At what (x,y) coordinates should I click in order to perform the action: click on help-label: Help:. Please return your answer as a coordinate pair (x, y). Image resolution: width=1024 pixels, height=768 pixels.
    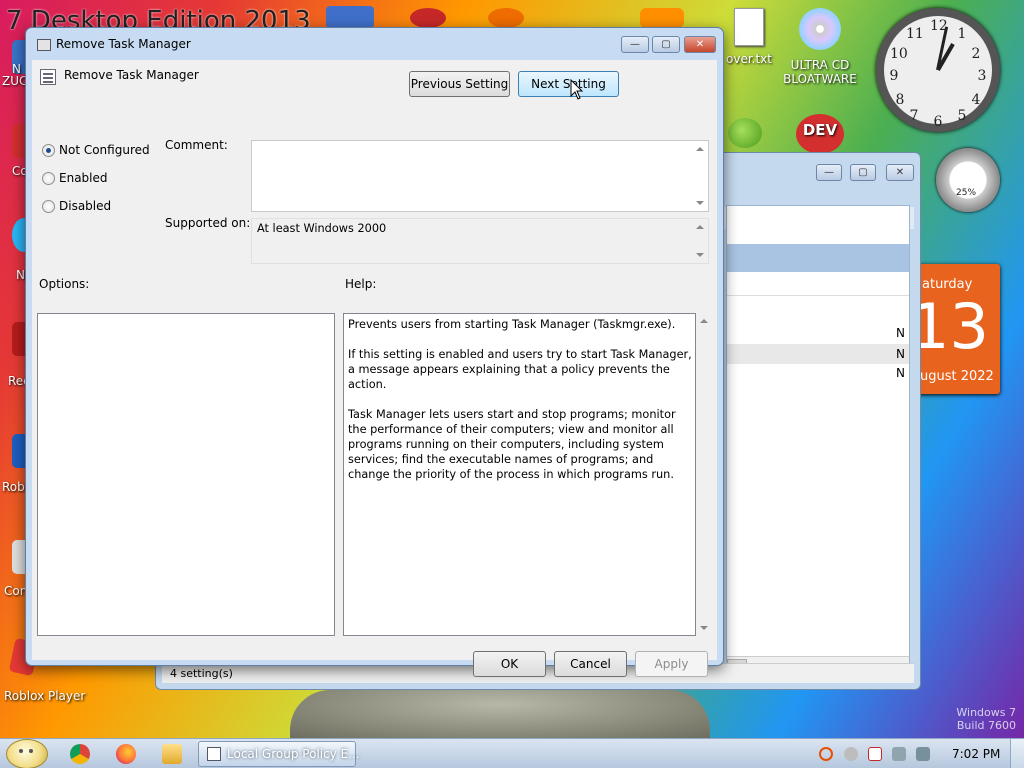
    Looking at the image, I should click on (361, 284).